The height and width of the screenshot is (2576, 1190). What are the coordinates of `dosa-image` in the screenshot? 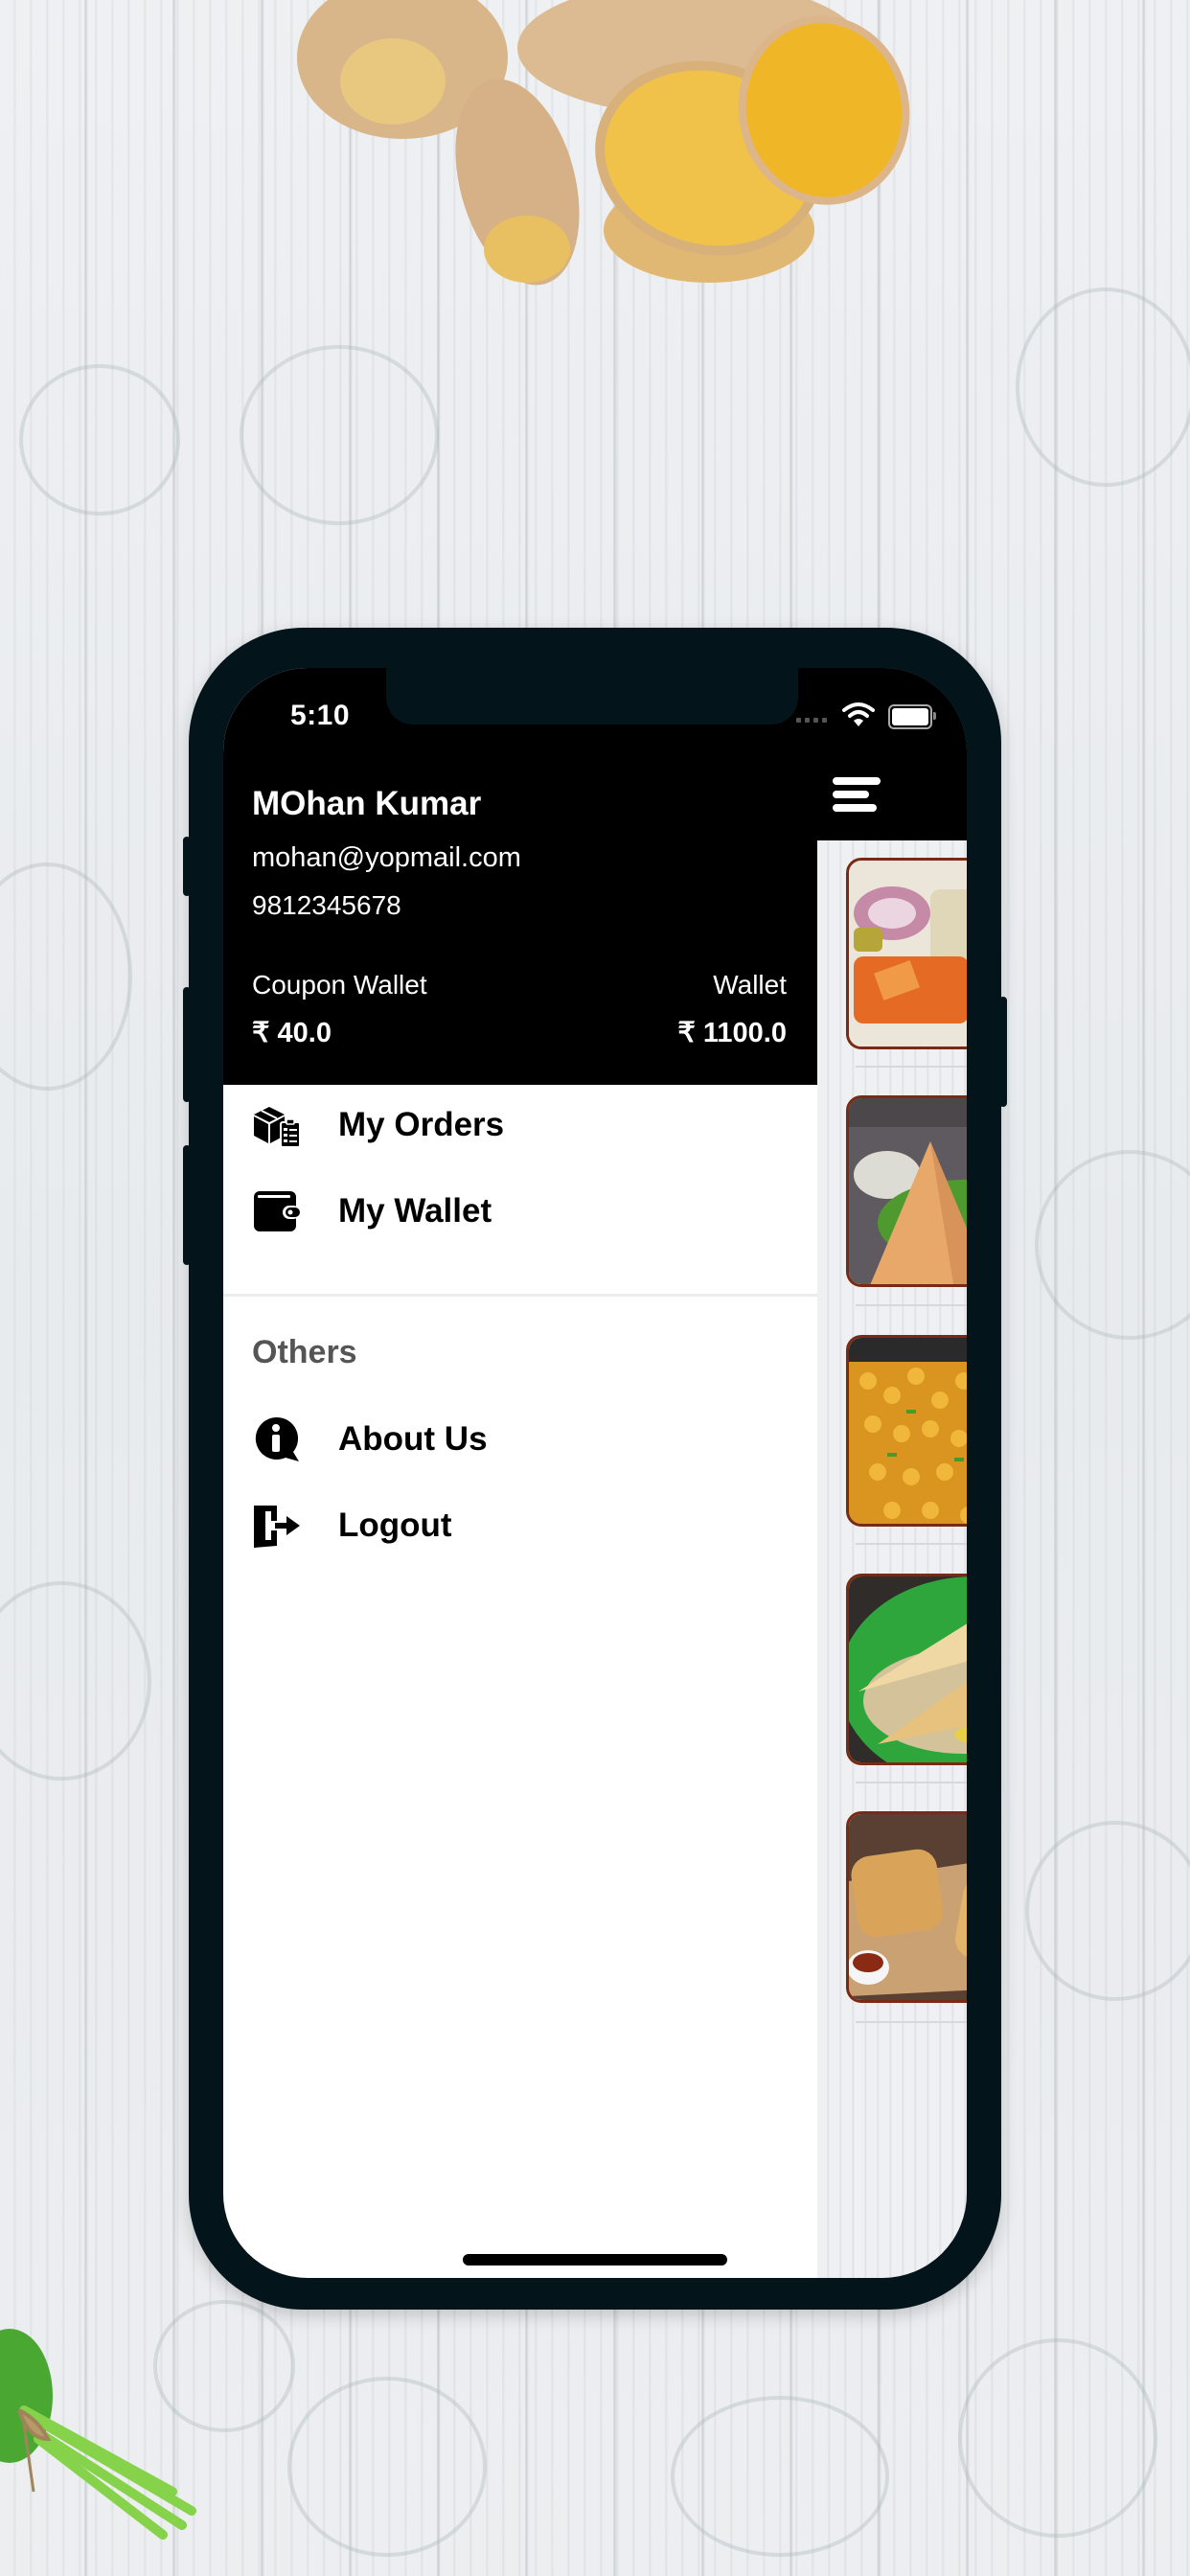 It's located at (908, 1669).